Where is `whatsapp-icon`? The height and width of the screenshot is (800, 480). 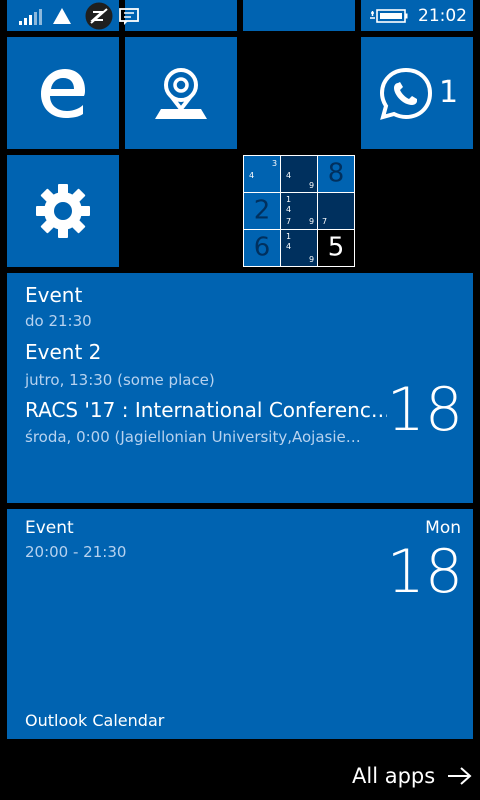 whatsapp-icon is located at coordinates (406, 94).